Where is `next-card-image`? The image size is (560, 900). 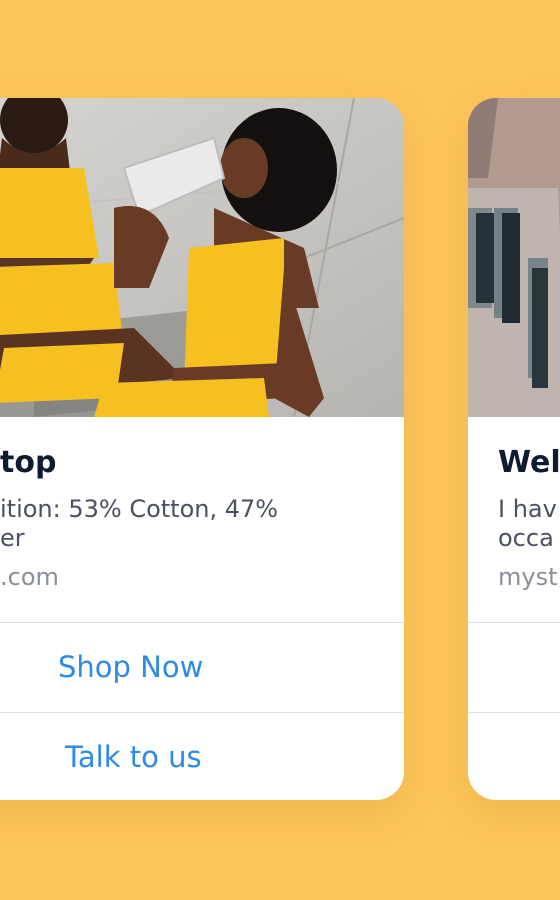 next-card-image is located at coordinates (514, 257).